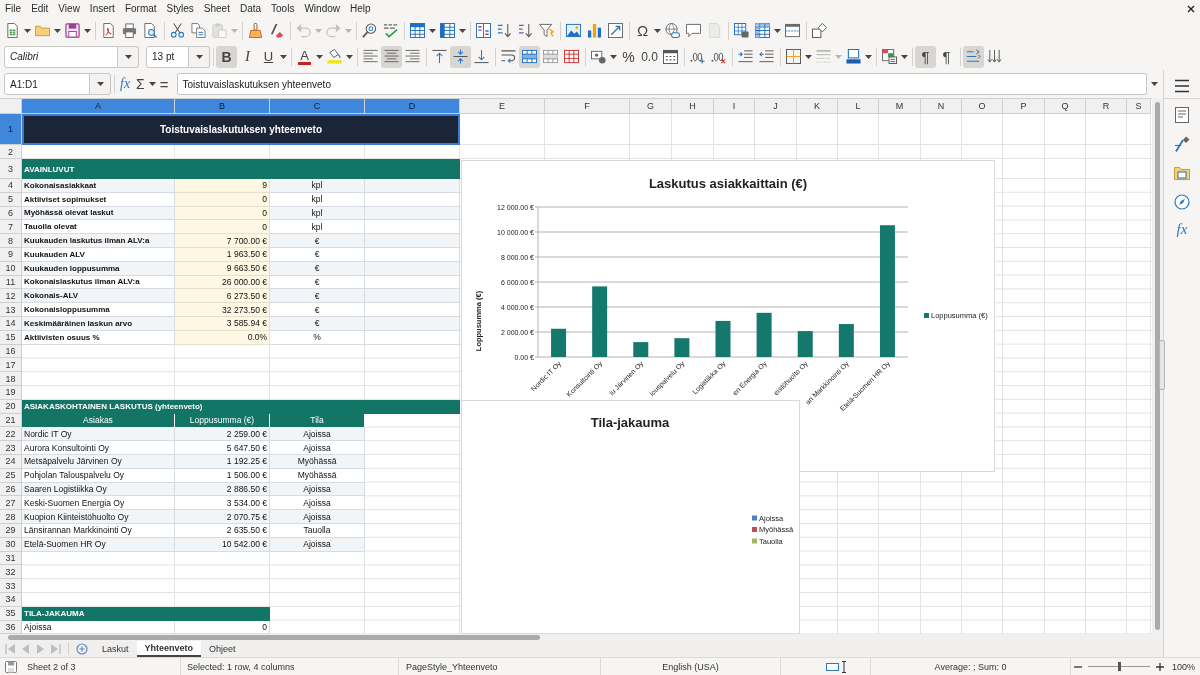 The width and height of the screenshot is (1200, 675). Describe the element at coordinates (13, 9) in the screenshot. I see `menu-item: File` at that location.